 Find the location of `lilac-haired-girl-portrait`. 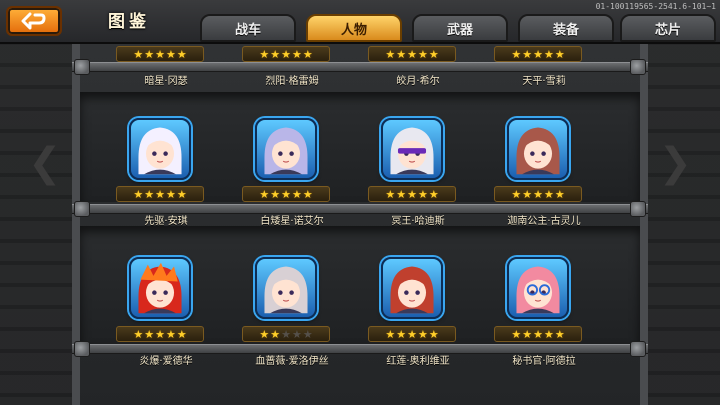

lilac-haired-girl-portrait is located at coordinates (286, 149).